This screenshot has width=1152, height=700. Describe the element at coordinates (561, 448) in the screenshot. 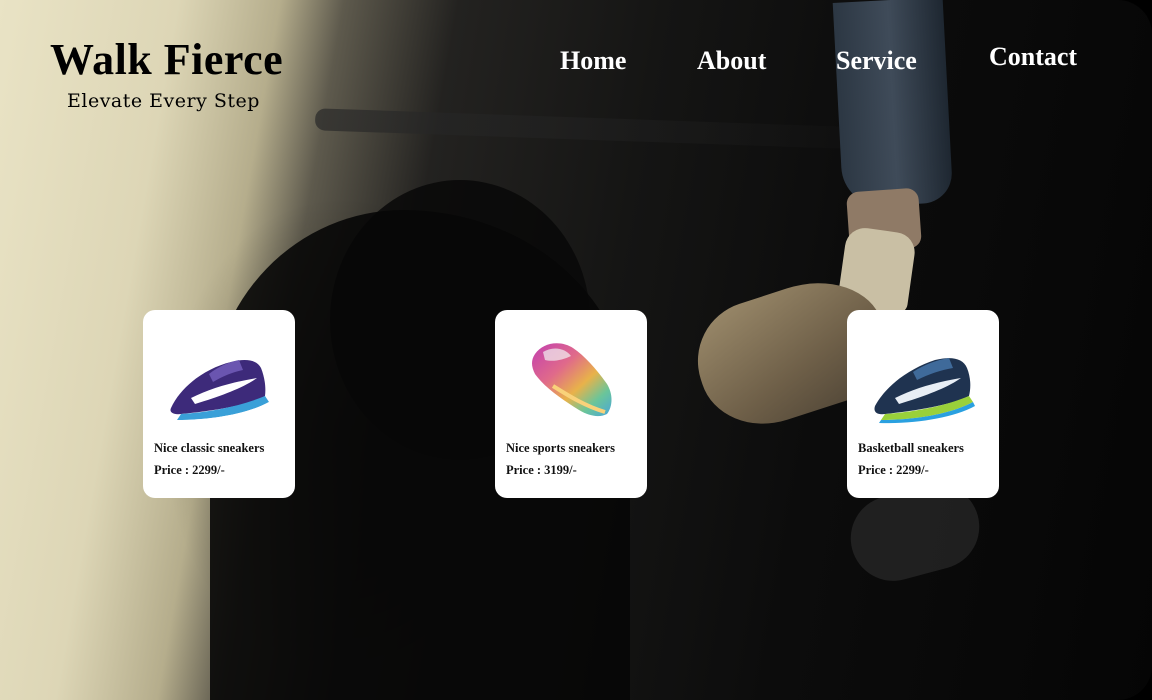

I see `product-name: Nice sports sneakers` at that location.